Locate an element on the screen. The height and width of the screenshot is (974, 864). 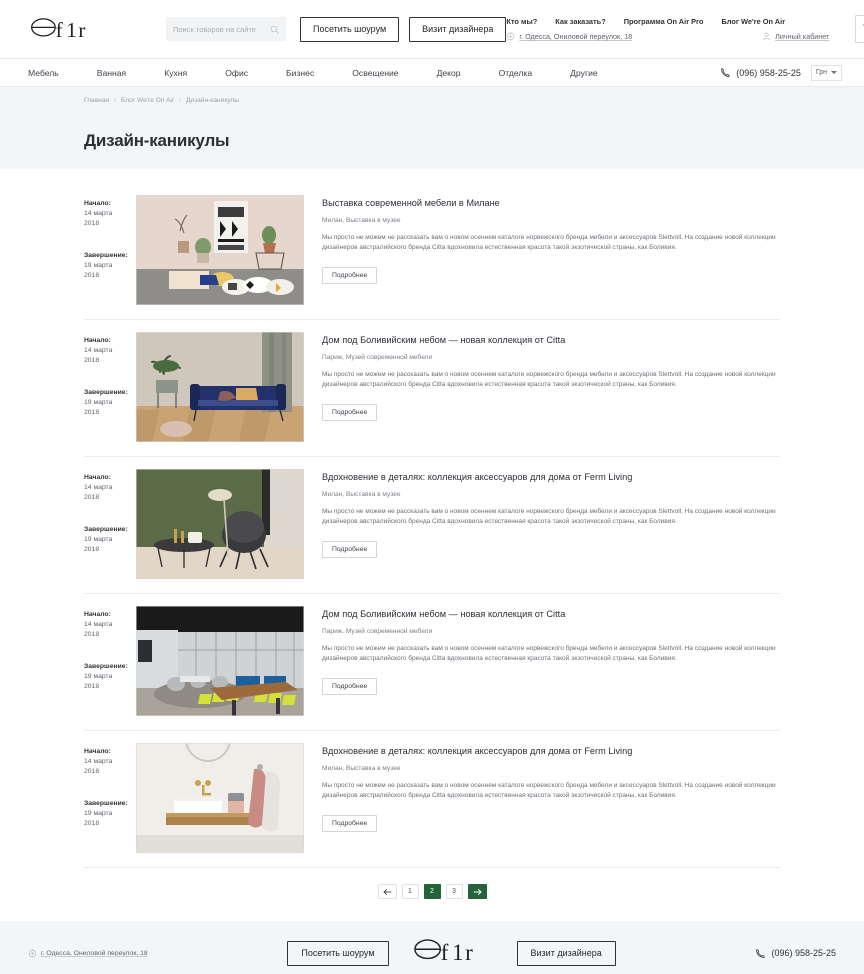
breadcrumb-item-current: Дизайн-каникулы is located at coordinates (212, 100).